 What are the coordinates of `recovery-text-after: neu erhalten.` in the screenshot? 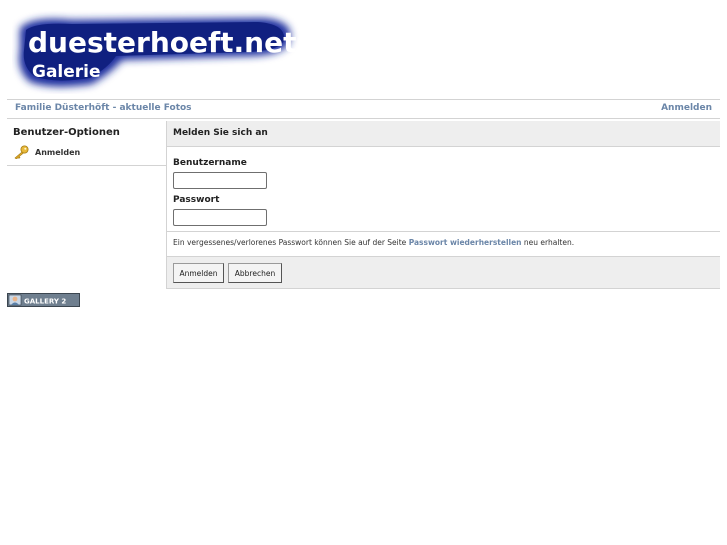 It's located at (549, 242).